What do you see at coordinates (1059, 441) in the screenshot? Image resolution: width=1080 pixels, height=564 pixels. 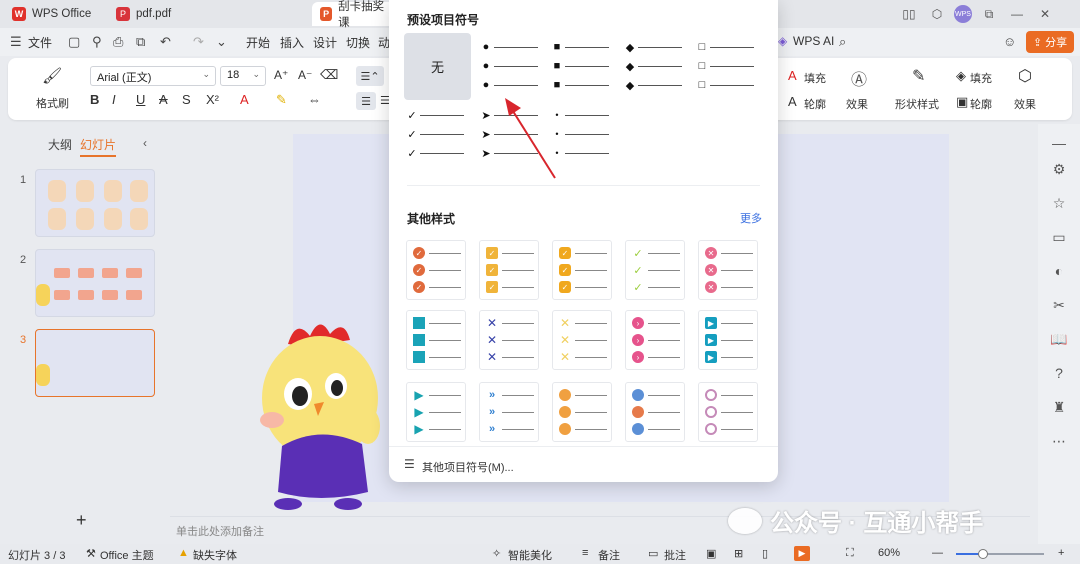 I see `more-icon: ⋯` at bounding box center [1059, 441].